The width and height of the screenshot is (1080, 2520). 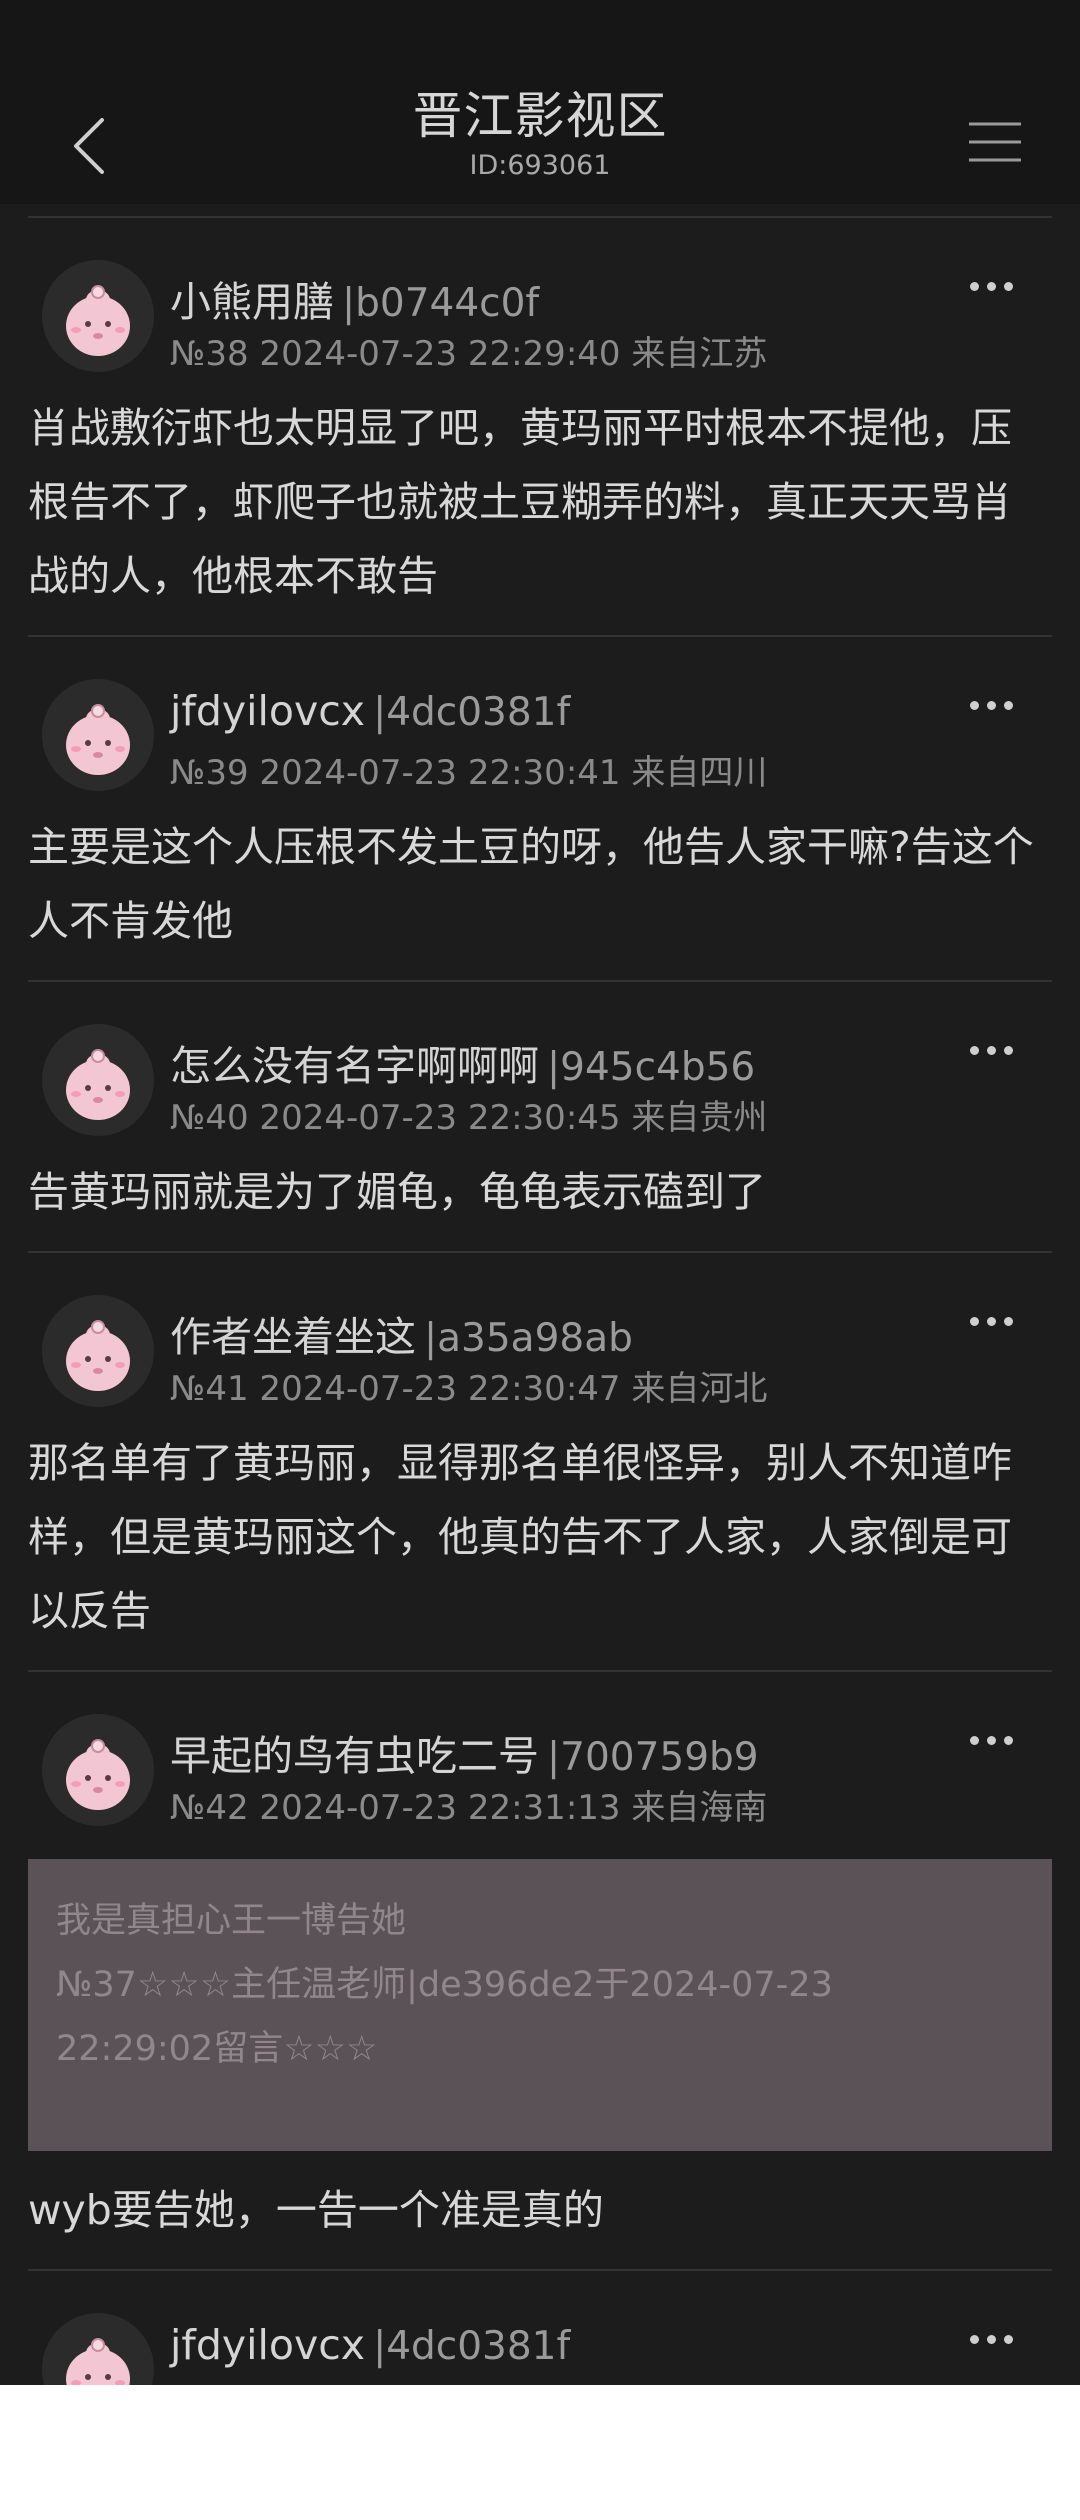 What do you see at coordinates (995, 142) in the screenshot?
I see `menu-icon` at bounding box center [995, 142].